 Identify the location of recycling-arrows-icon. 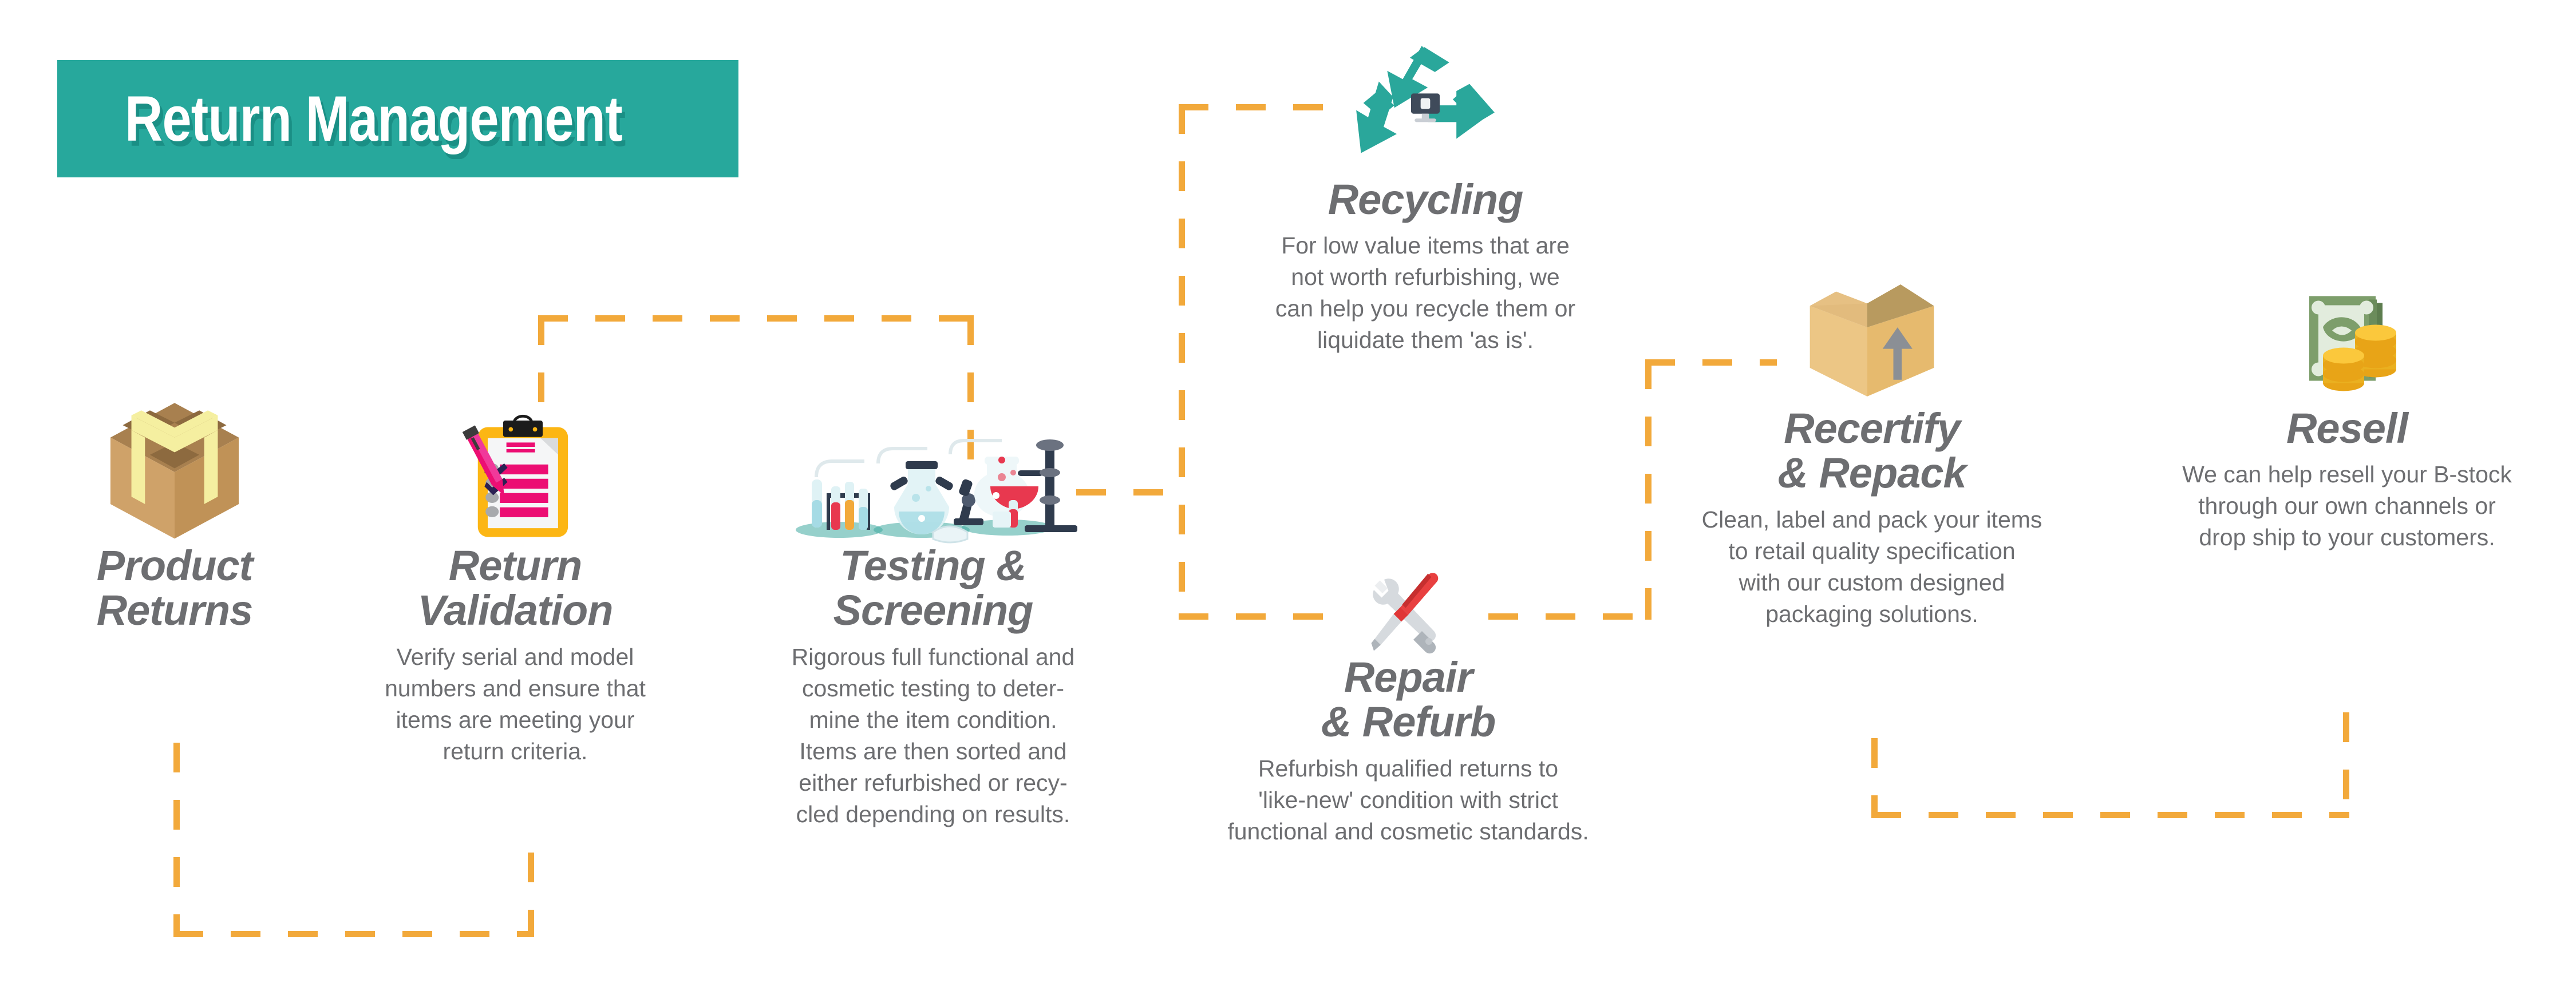
(1425, 110).